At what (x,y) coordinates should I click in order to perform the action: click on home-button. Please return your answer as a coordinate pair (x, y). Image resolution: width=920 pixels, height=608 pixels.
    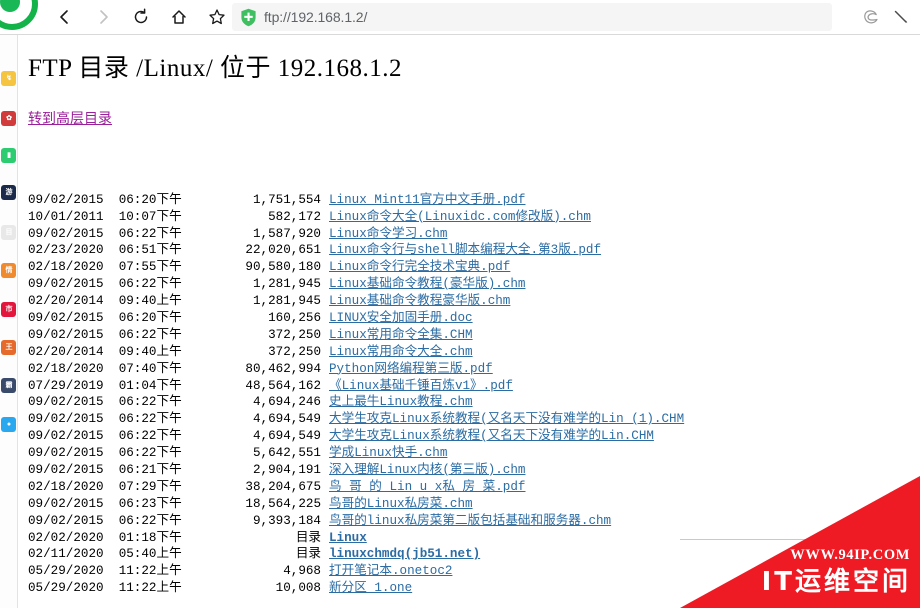
    Looking at the image, I should click on (179, 17).